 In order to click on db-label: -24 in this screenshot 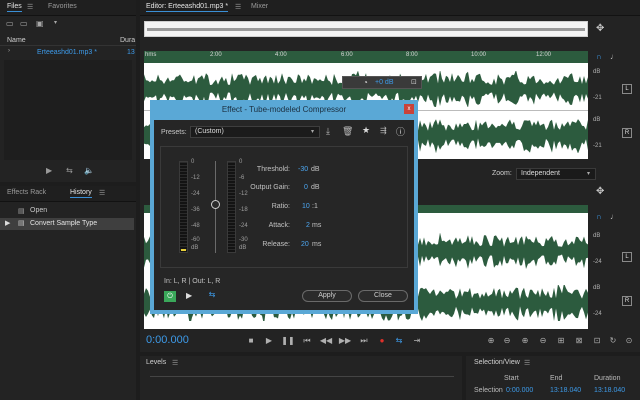, I will do `click(597, 314)`.